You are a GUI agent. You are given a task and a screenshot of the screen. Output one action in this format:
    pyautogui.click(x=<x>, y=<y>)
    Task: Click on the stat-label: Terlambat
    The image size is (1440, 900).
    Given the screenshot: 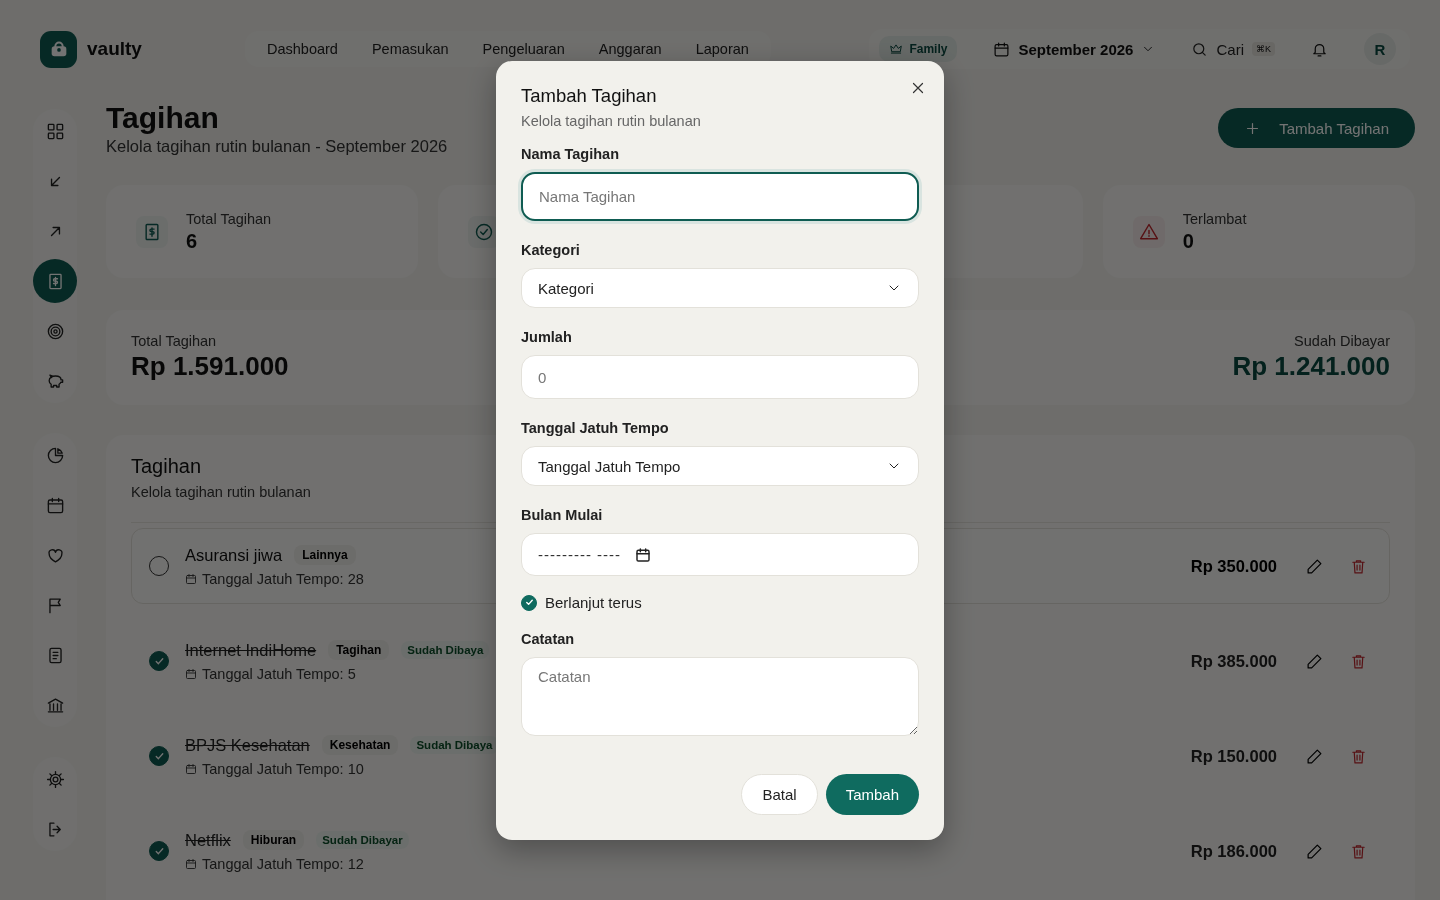 What is the action you would take?
    pyautogui.click(x=1214, y=218)
    